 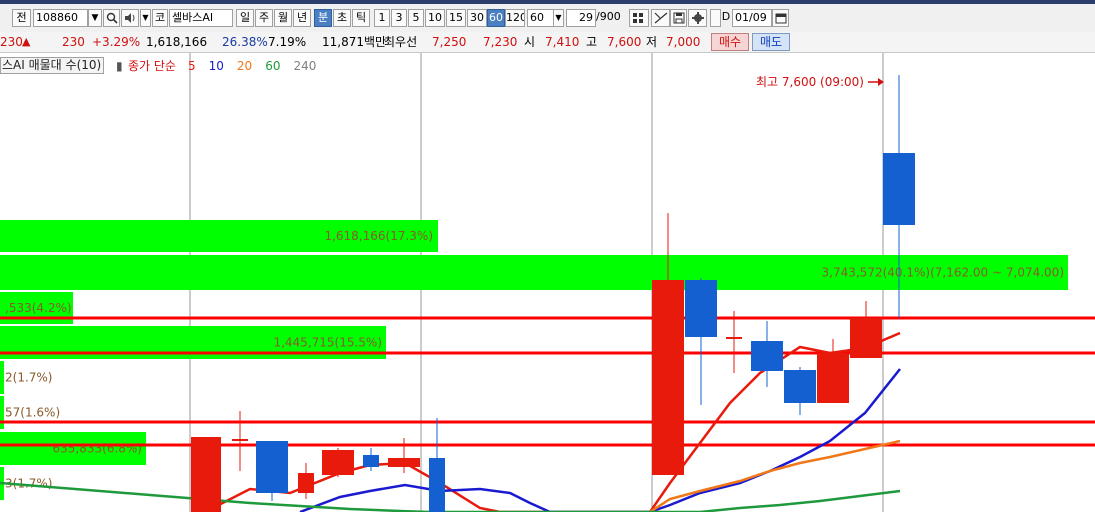 What do you see at coordinates (60, 18) in the screenshot?
I see `symbol-code-input: 108860` at bounding box center [60, 18].